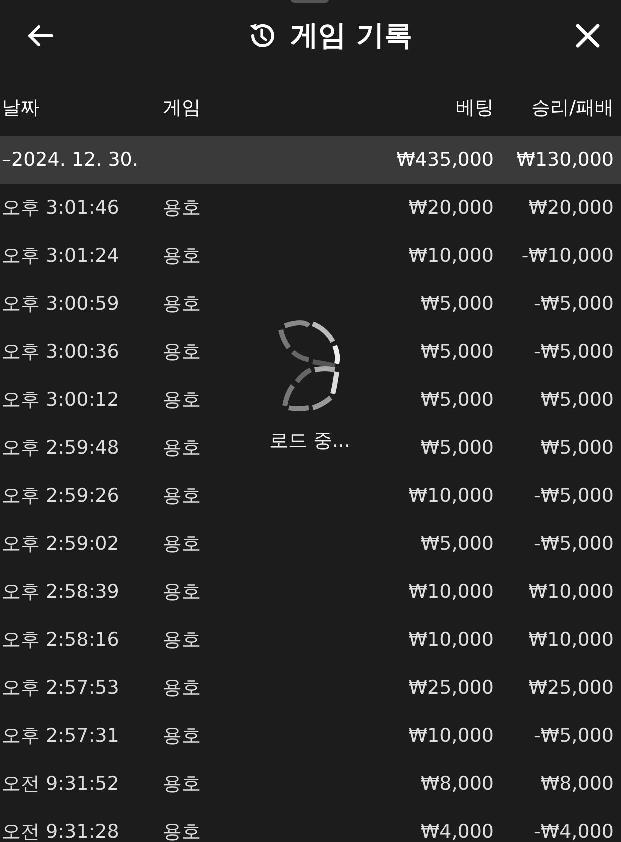  Describe the element at coordinates (445, 160) in the screenshot. I see `group-bet-total: ₩435,000` at that location.